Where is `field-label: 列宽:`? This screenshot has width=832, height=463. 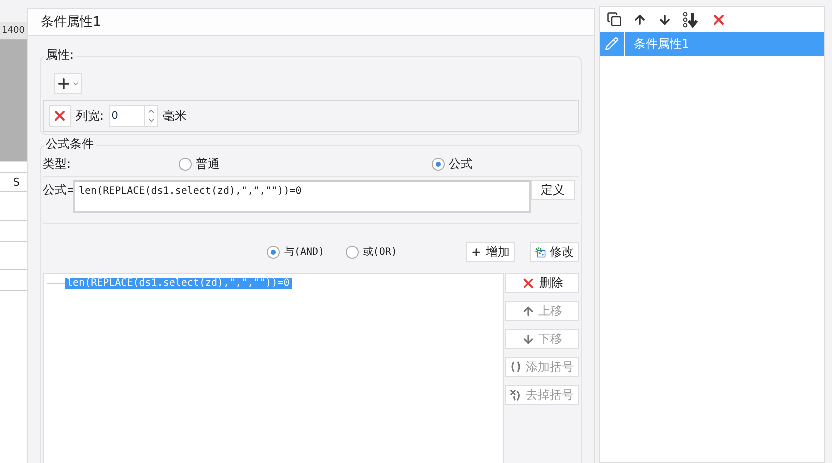 field-label: 列宽: is located at coordinates (90, 116).